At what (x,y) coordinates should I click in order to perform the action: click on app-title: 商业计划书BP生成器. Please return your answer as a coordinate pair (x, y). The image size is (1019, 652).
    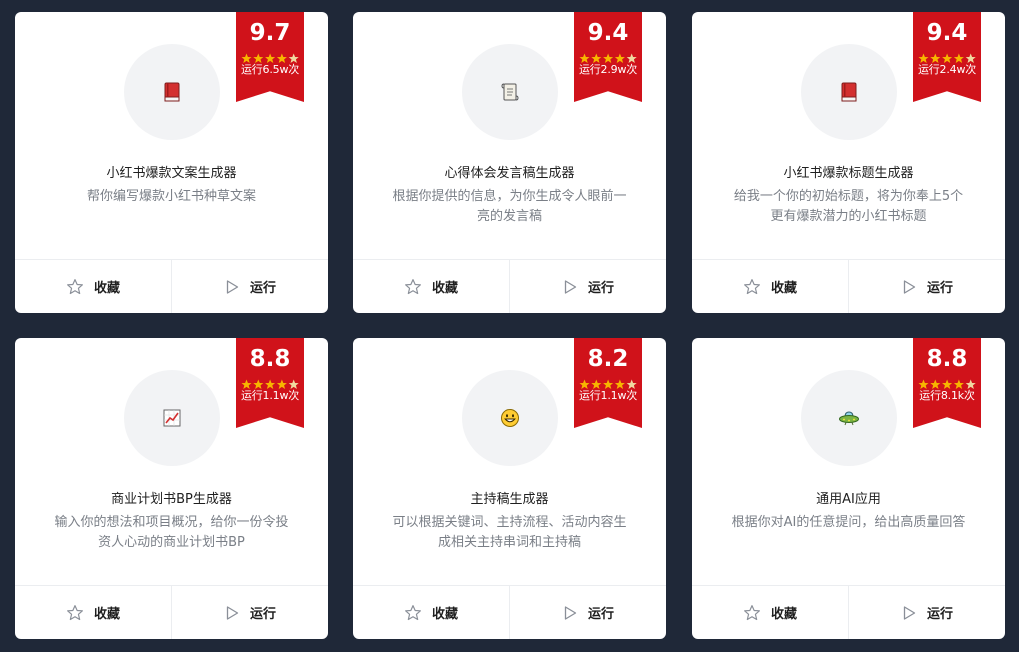
    Looking at the image, I should click on (171, 499).